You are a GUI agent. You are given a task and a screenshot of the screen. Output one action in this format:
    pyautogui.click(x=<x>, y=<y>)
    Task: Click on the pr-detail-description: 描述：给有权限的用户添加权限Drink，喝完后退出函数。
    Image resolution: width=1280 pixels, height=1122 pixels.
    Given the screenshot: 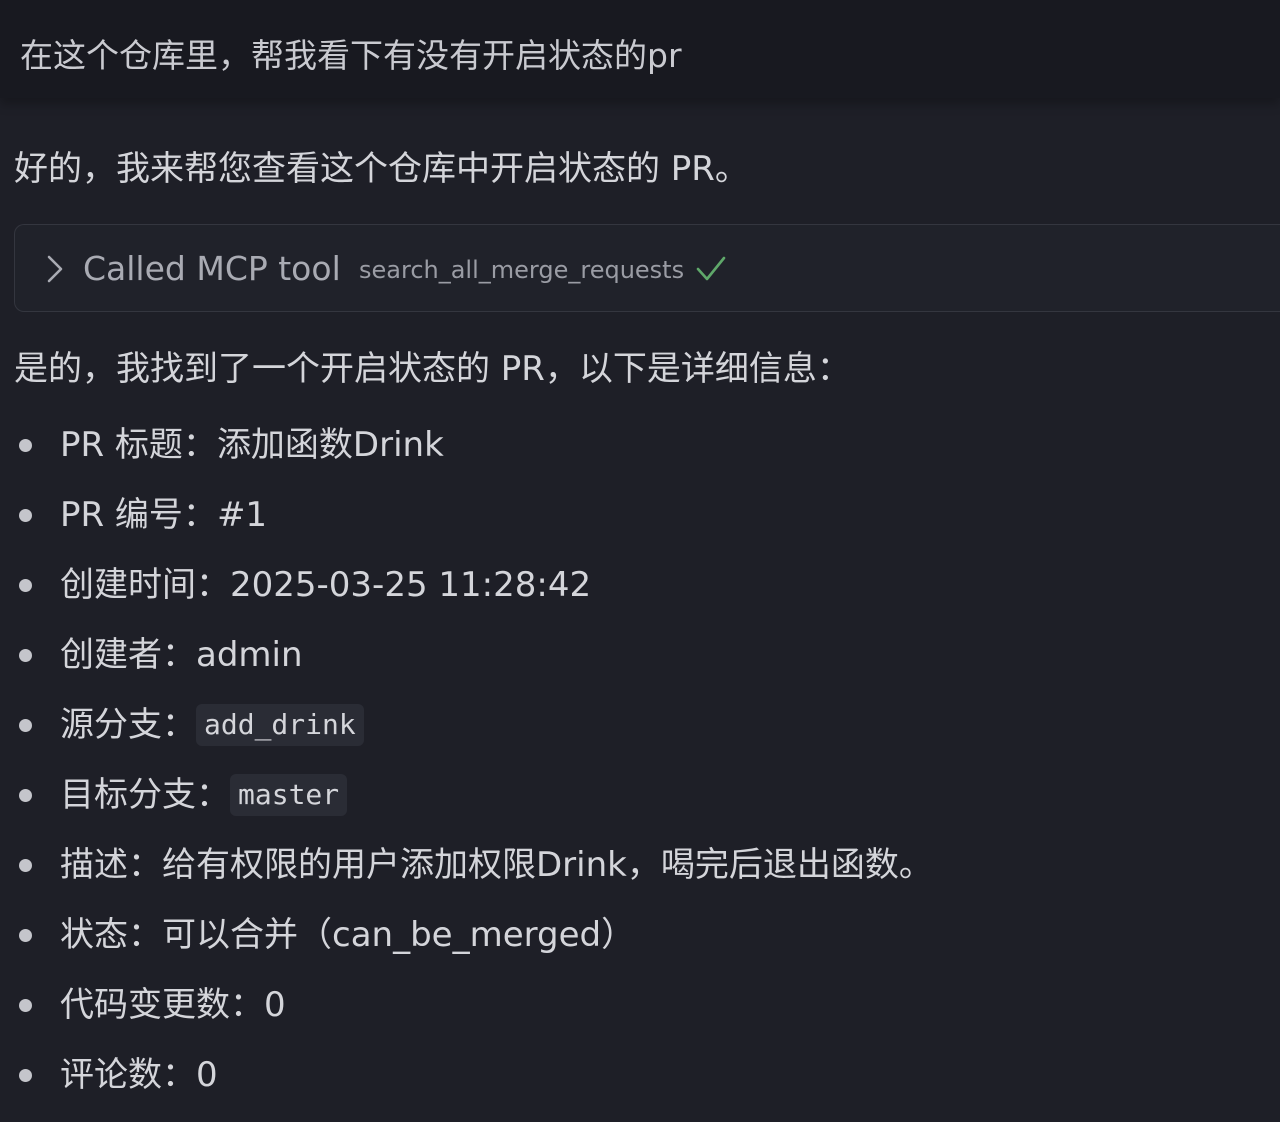 What is the action you would take?
    pyautogui.click(x=640, y=865)
    